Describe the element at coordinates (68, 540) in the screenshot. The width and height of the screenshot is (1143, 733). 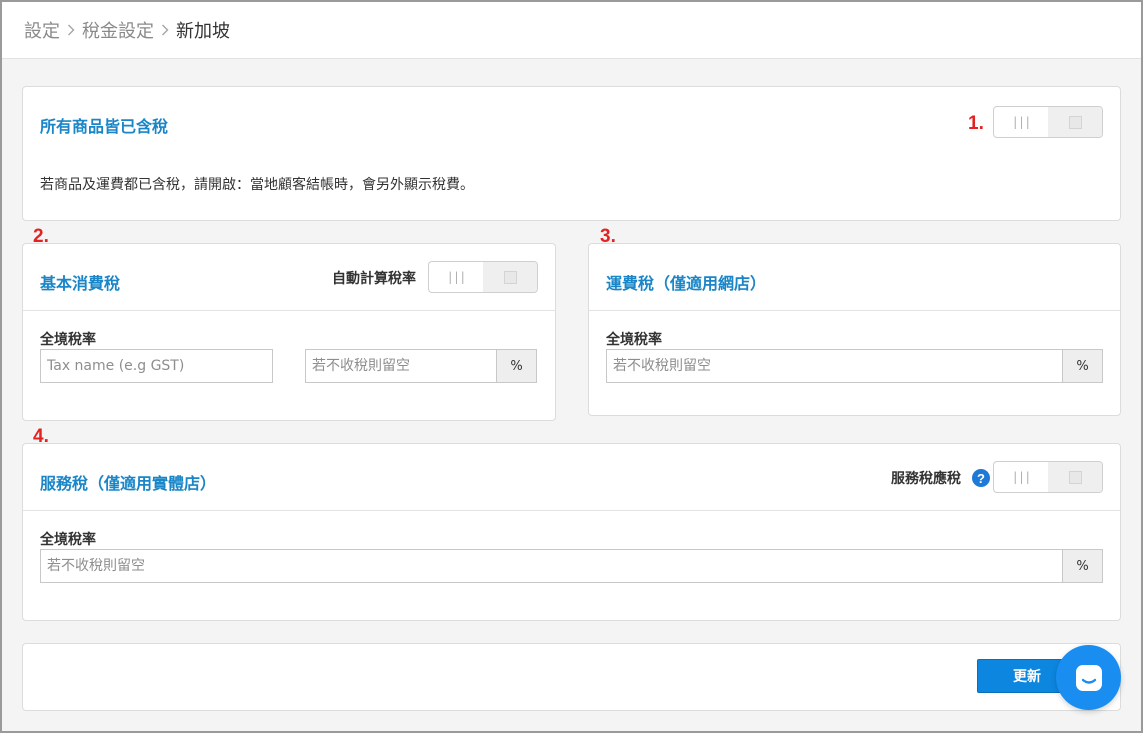
I see `service-rate-label: 全境稅率` at that location.